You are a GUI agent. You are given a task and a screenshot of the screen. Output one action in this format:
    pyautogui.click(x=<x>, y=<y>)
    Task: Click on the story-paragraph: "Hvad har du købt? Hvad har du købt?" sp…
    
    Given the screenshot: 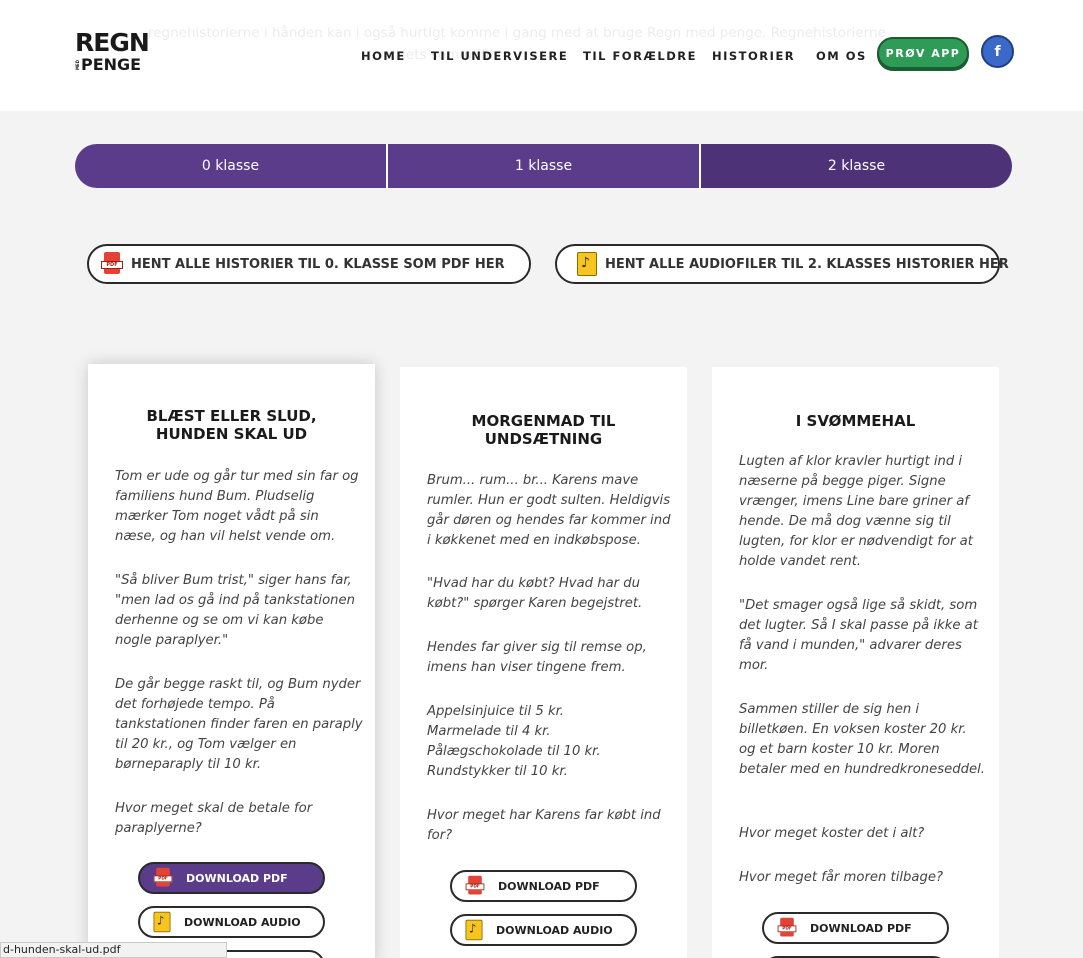 What is the action you would take?
    pyautogui.click(x=535, y=593)
    